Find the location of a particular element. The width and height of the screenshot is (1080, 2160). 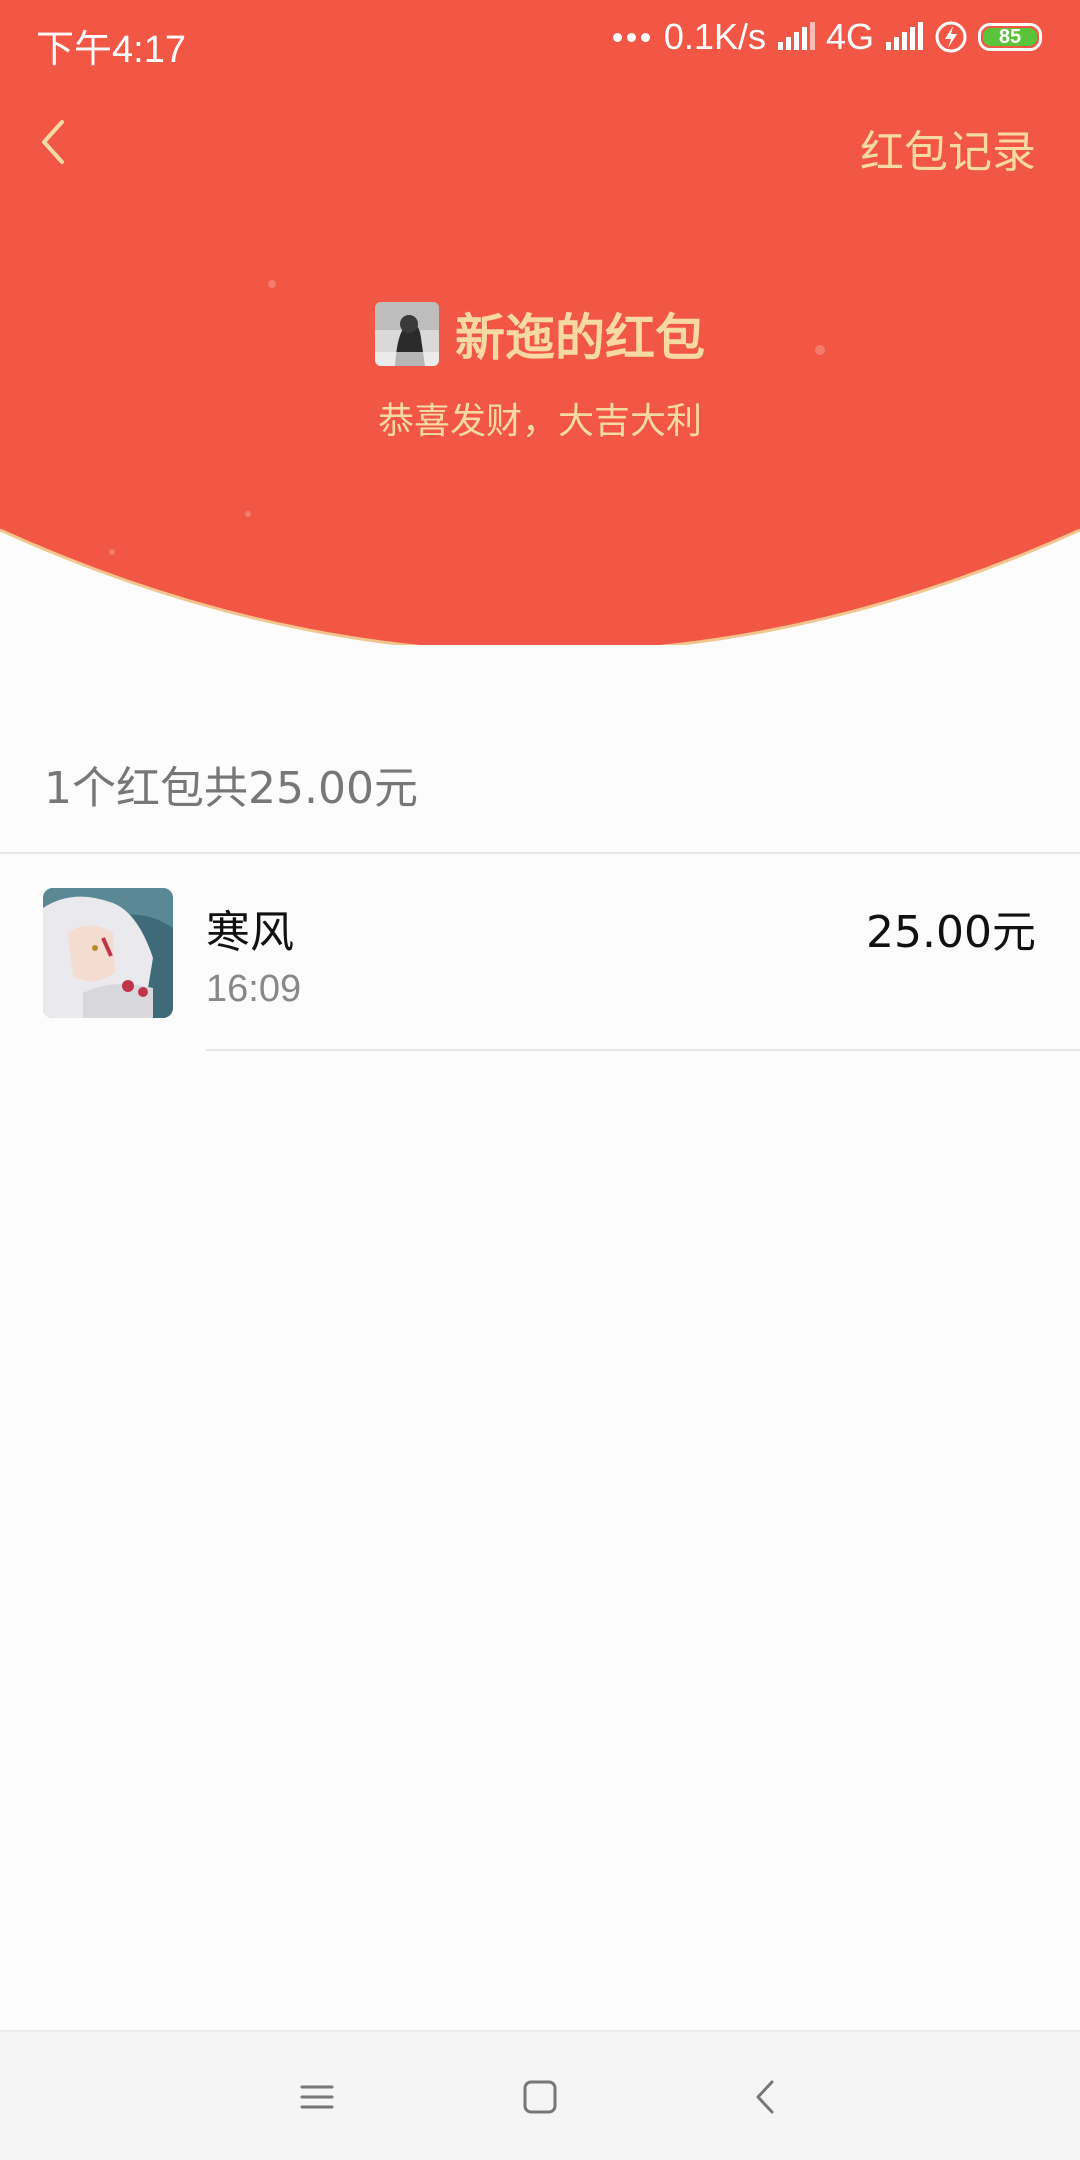

battery-icon: 85 is located at coordinates (1010, 37).